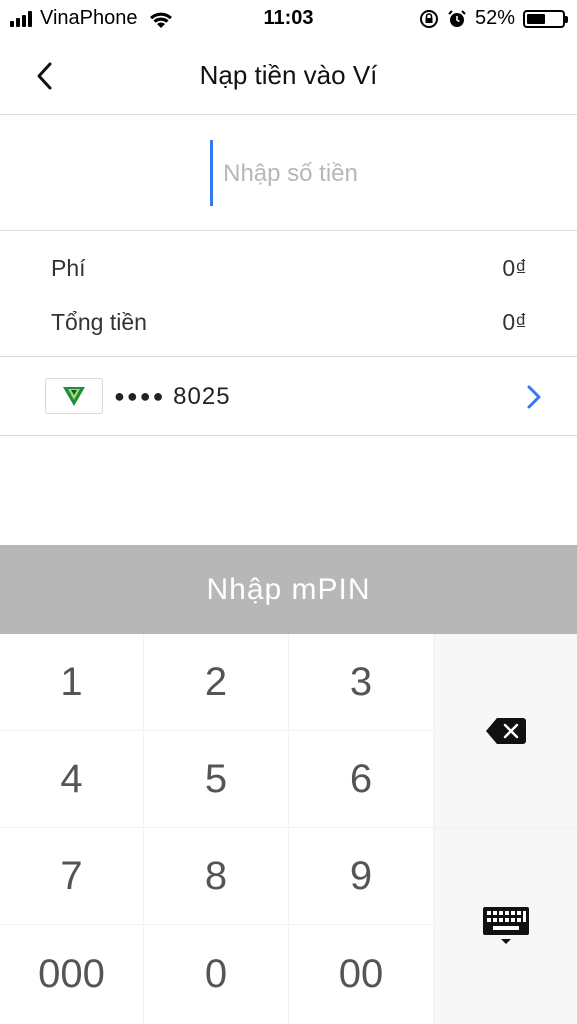  Describe the element at coordinates (99, 322) in the screenshot. I see `total-label: Tổng tiền` at that location.